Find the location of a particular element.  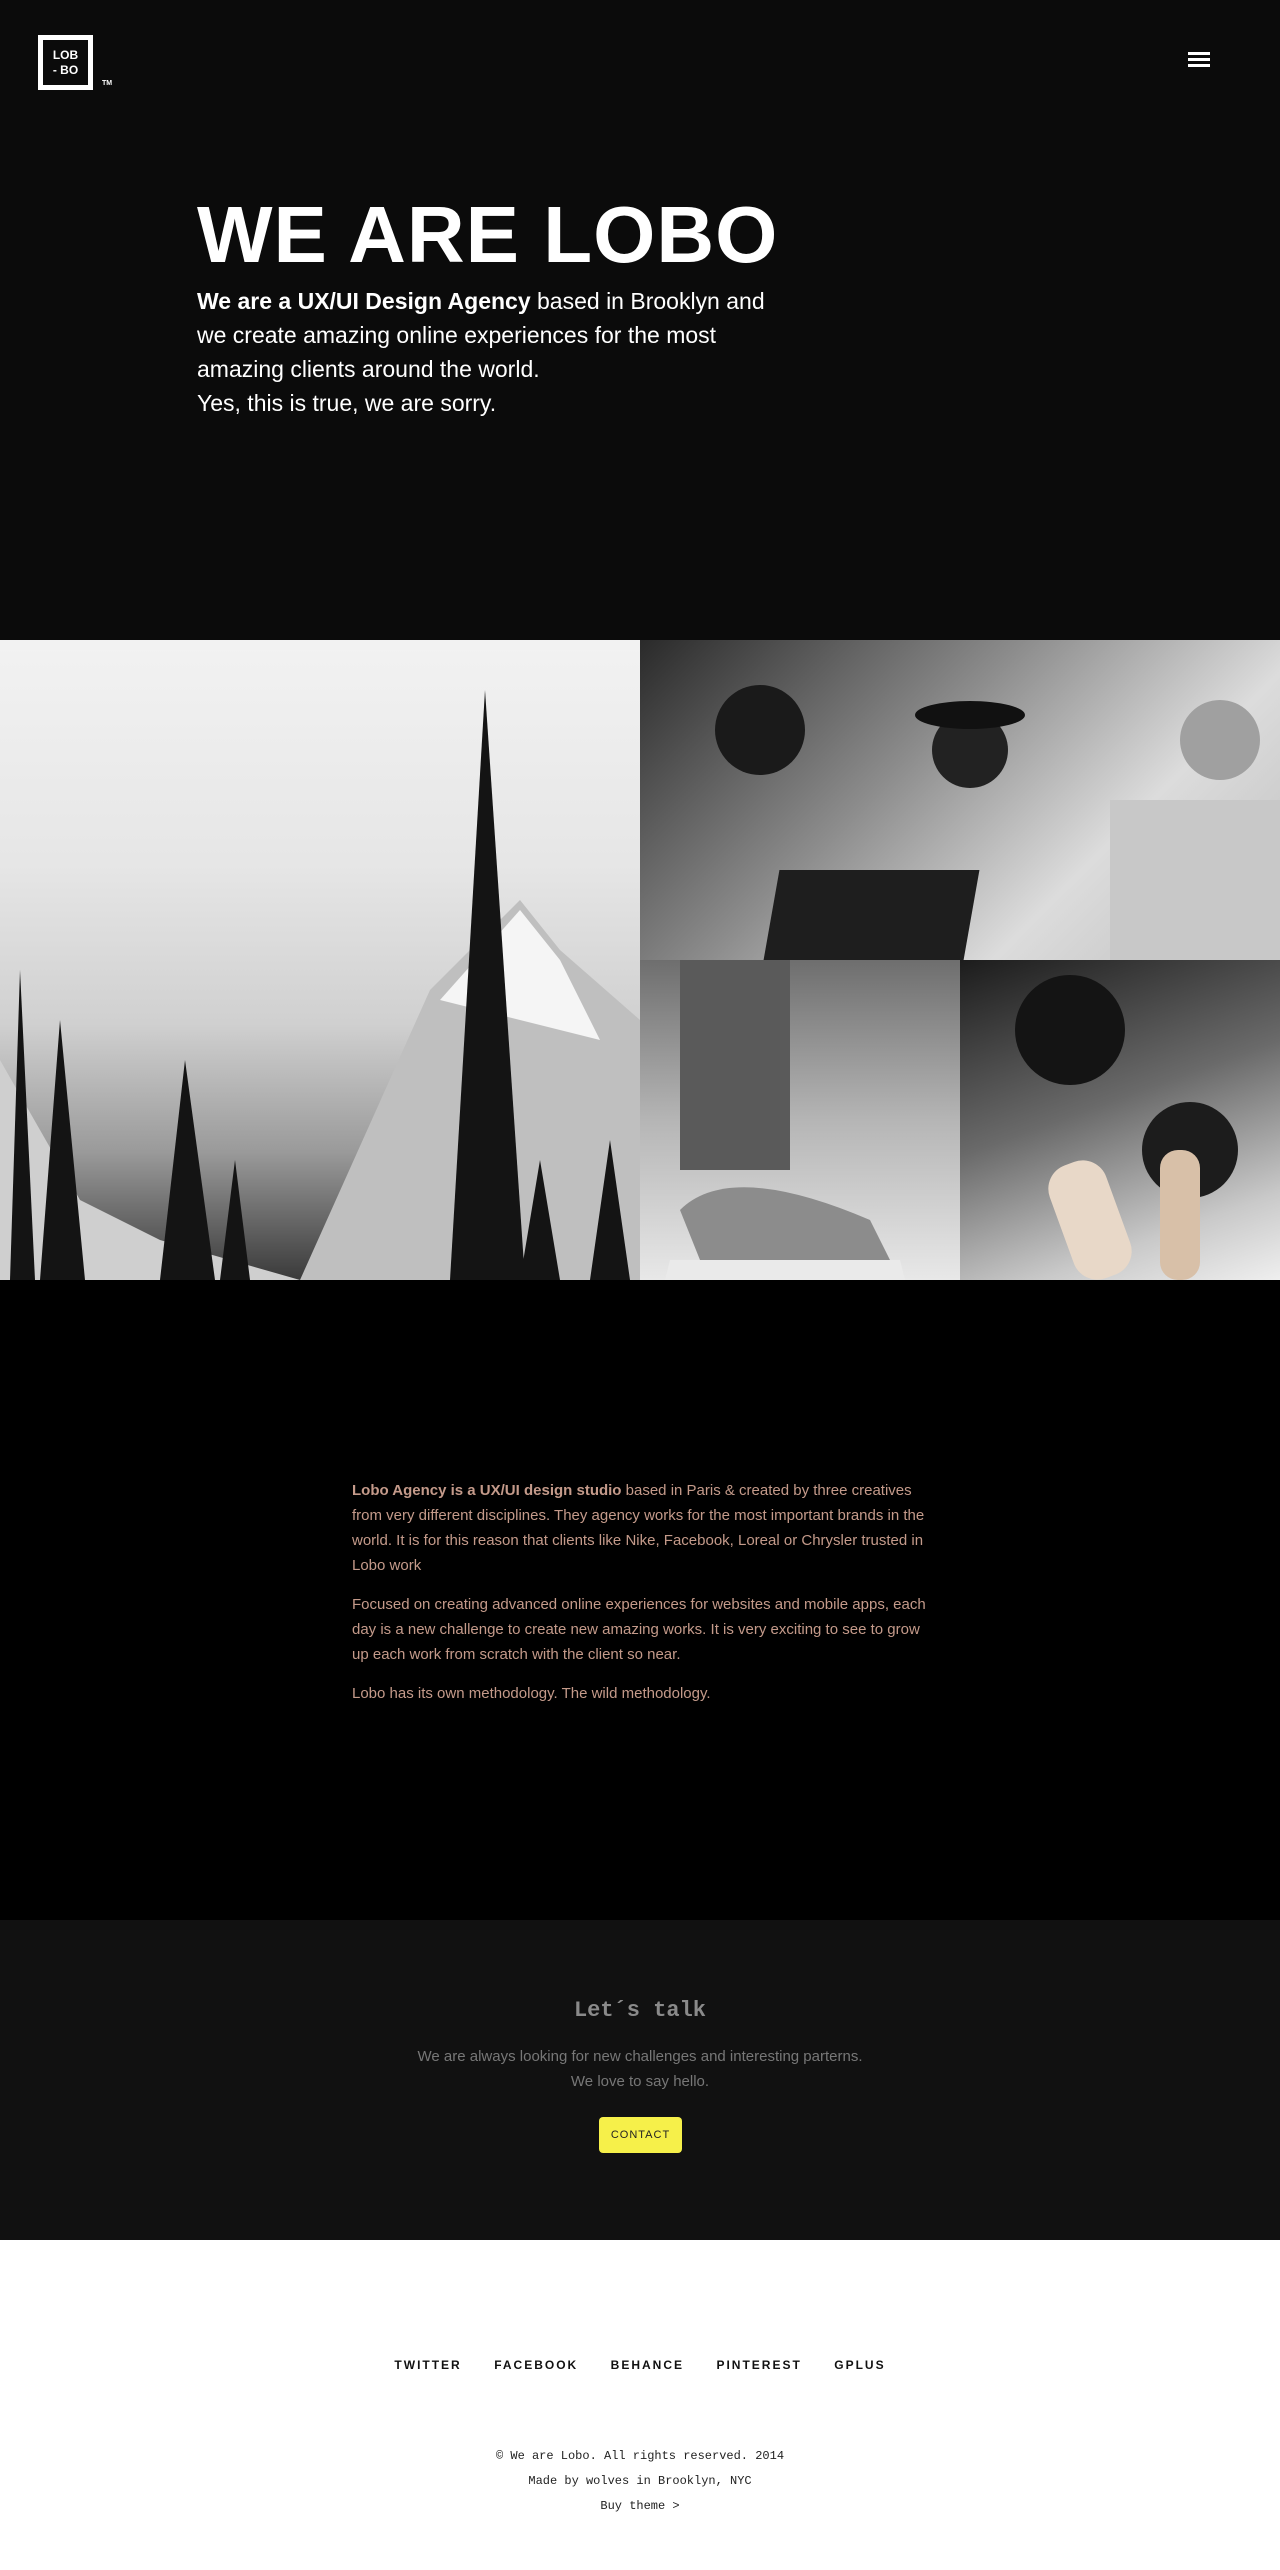

mountain-photo is located at coordinates (320, 960).